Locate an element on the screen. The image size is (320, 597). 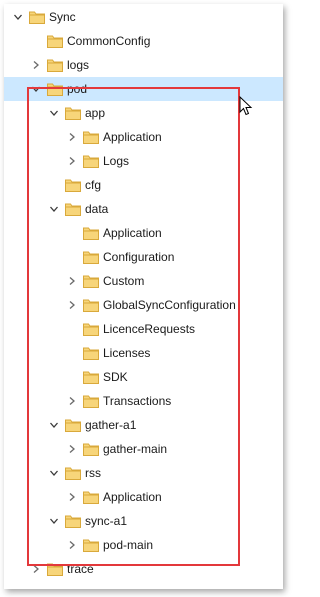
tree-item-cfg: cfg is located at coordinates (143, 185).